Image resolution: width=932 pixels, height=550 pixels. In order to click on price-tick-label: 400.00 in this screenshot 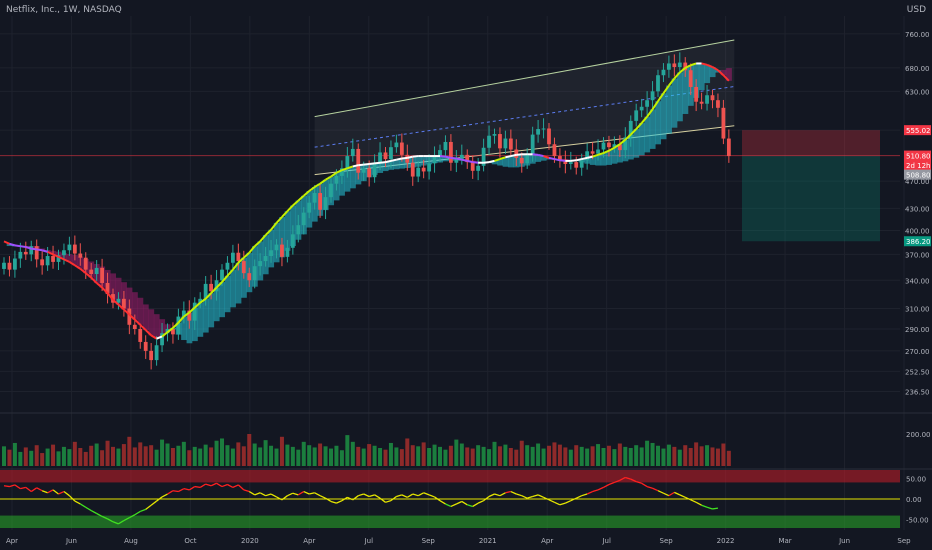, I will do `click(917, 231)`.